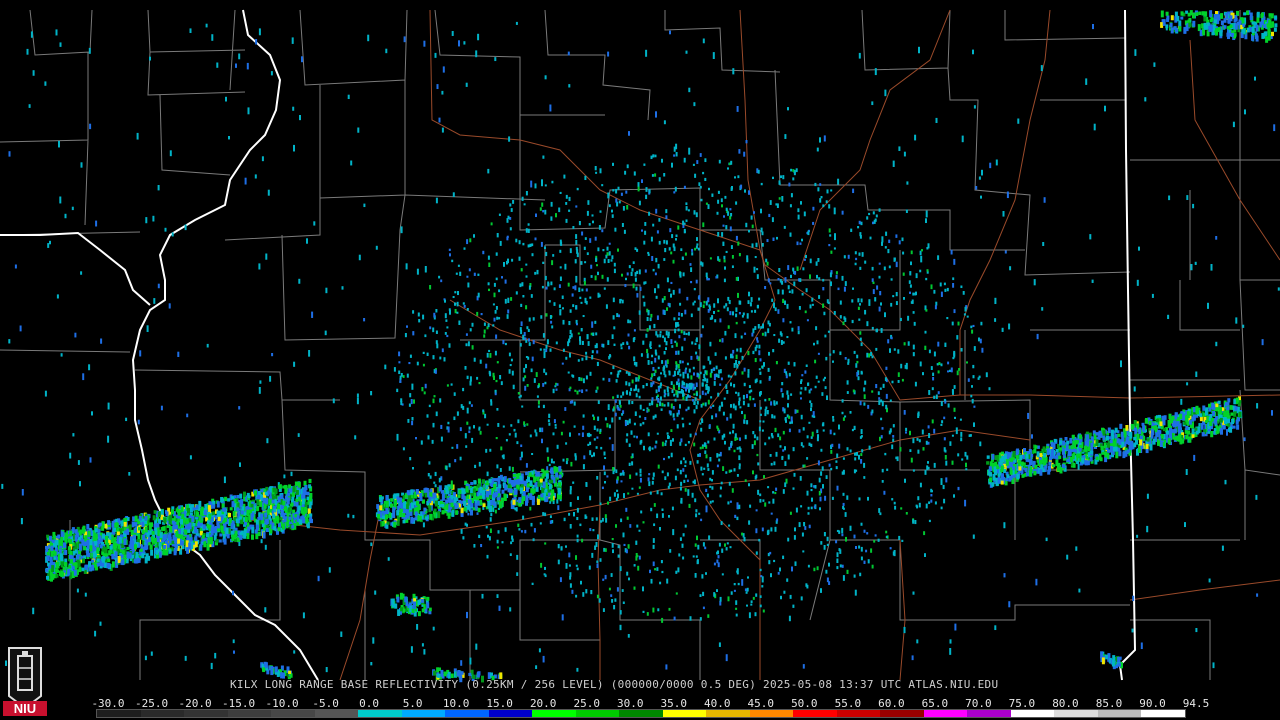  Describe the element at coordinates (1196, 703) in the screenshot. I see `scale-label: 94.5` at that location.